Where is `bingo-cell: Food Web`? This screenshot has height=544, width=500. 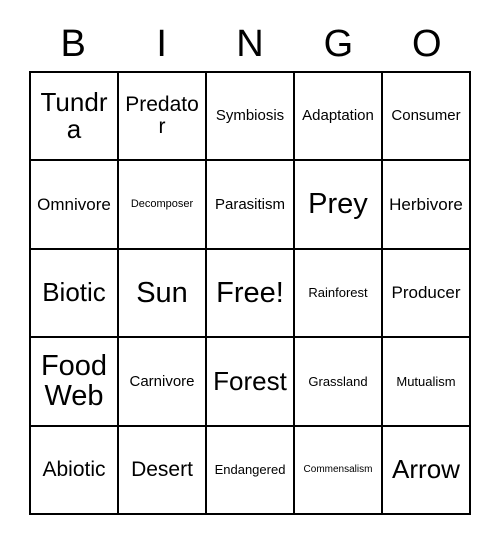
bingo-cell: Food Web is located at coordinates (75, 382).